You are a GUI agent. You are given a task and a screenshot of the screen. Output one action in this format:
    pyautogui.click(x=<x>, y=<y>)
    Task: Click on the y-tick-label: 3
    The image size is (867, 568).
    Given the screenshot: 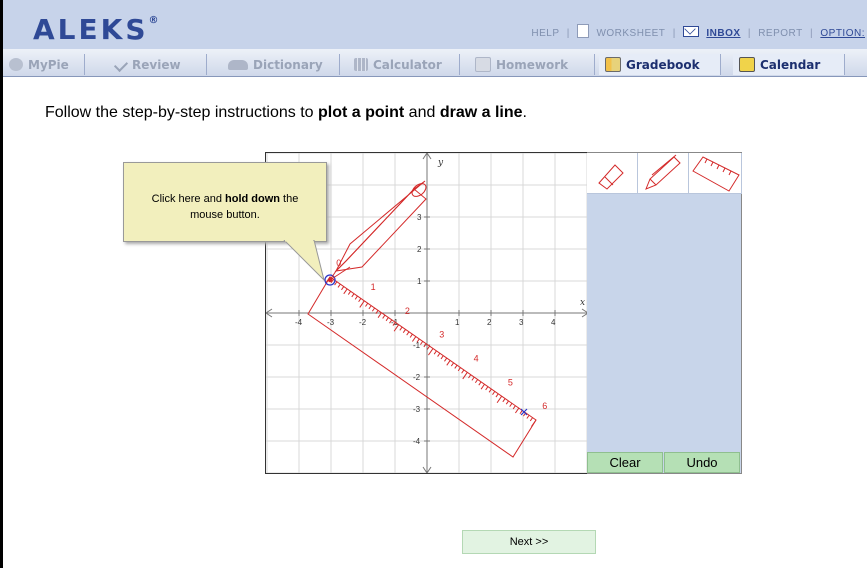 What is the action you would take?
    pyautogui.click(x=419, y=217)
    